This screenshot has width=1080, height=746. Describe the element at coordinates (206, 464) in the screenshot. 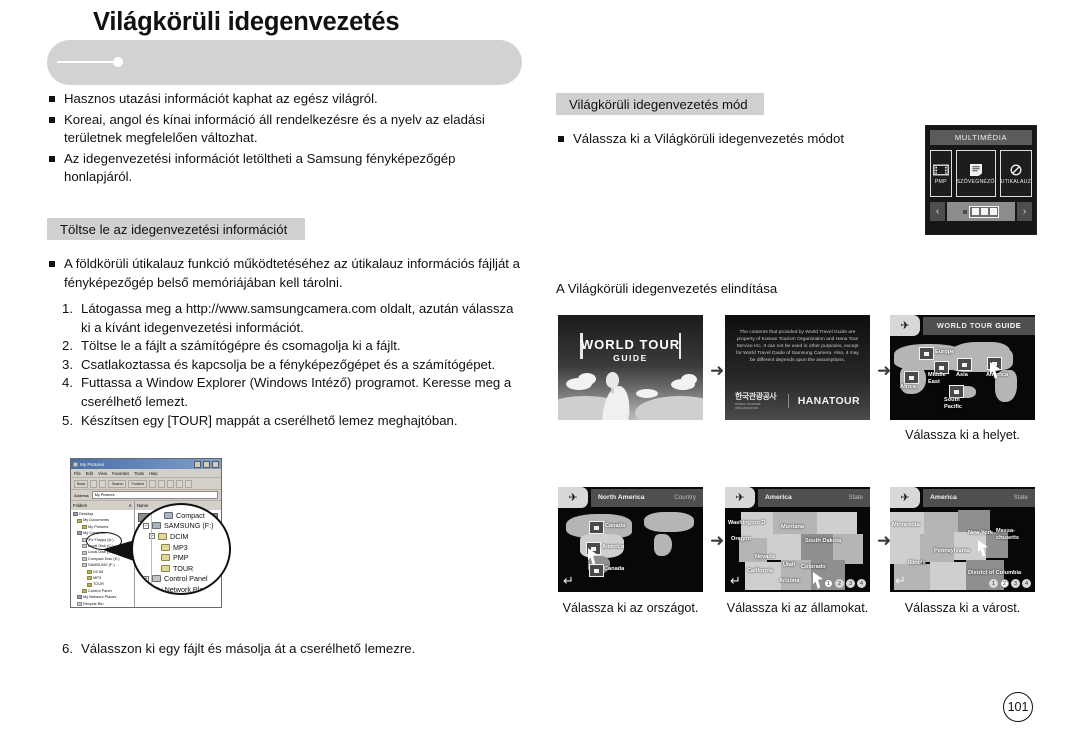

I see `maximize-button` at that location.